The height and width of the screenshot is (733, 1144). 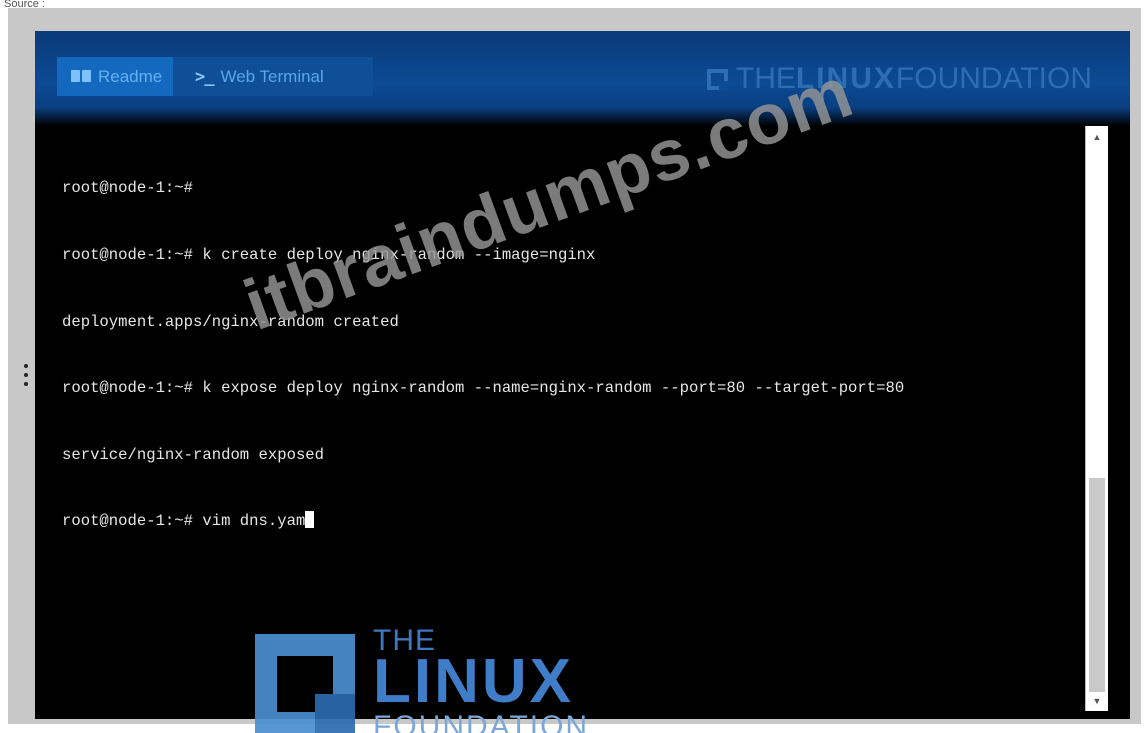 I want to click on terminal-scrollbar: ▲ ▼, so click(x=1096, y=418).